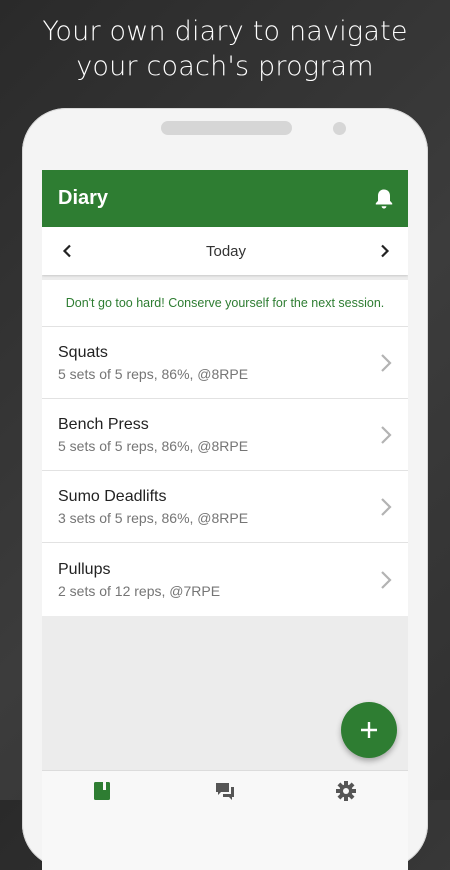  Describe the element at coordinates (225, 435) in the screenshot. I see `list-item: Bench Press 5 sets of 5 reps, 86%, @8RPE` at that location.